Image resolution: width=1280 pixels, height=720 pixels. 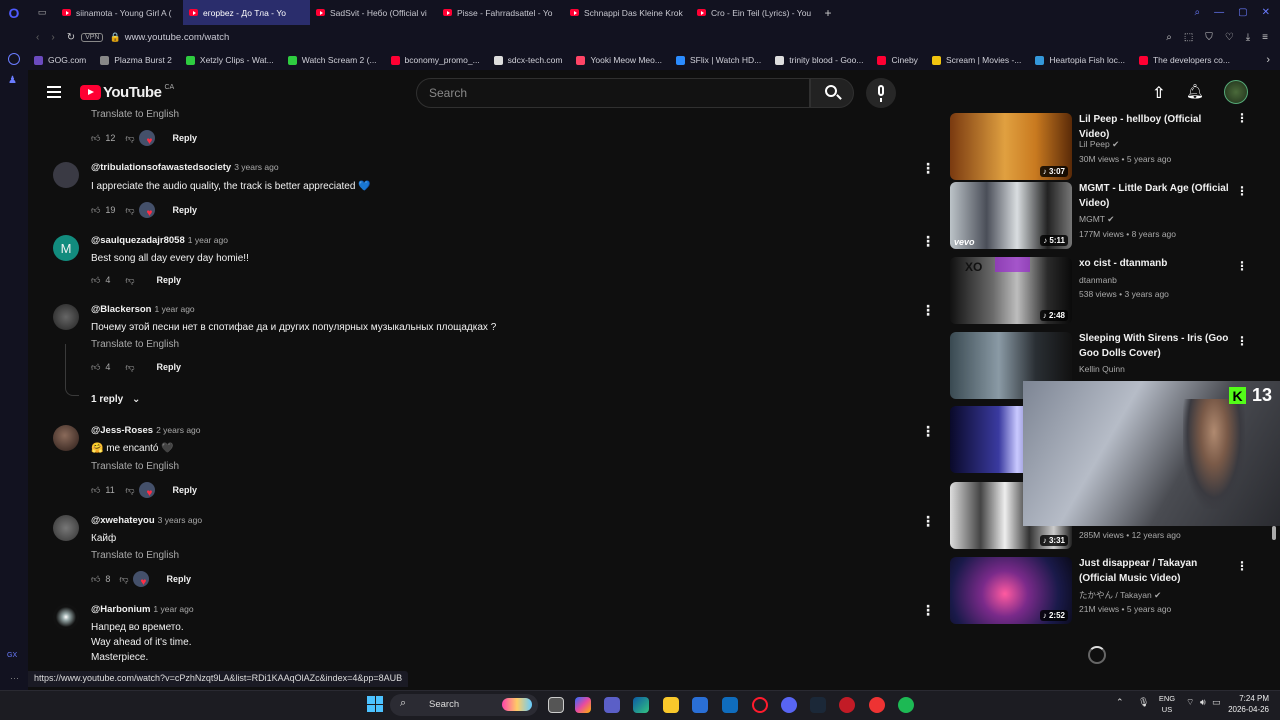 What do you see at coordinates (115, 399) in the screenshot?
I see `show-replies-button: 1 reply ⌄` at bounding box center [115, 399].